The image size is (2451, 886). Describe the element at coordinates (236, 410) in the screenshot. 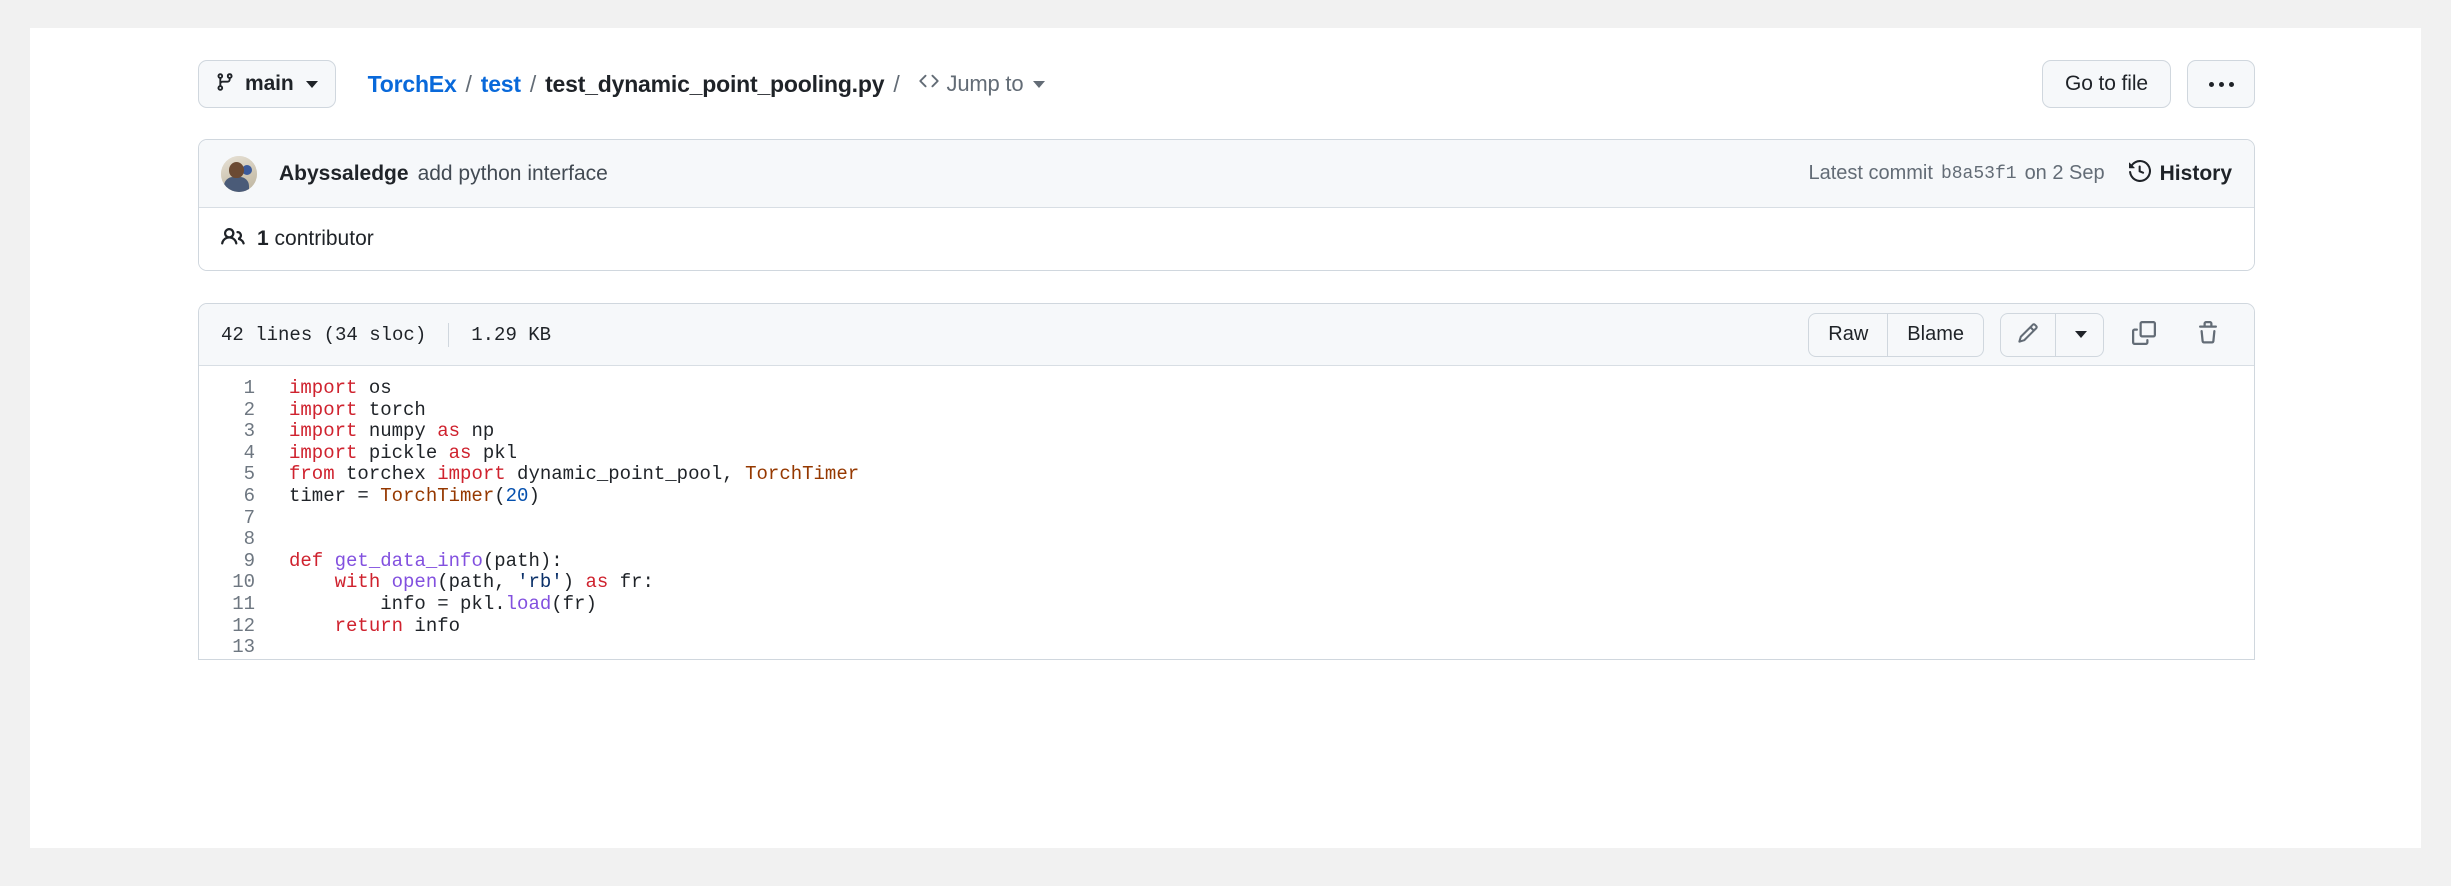

I see `line-number: 2` at that location.